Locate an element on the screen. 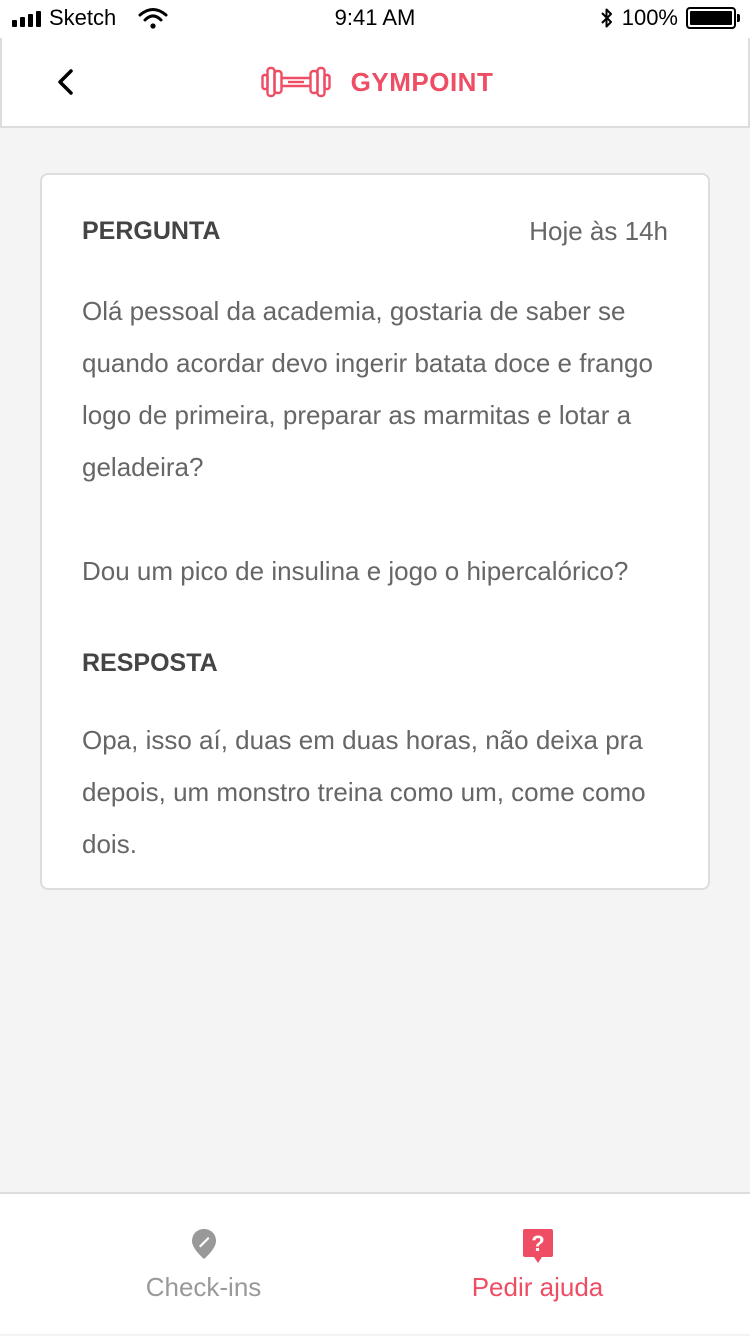  app-header: GYMPOINT is located at coordinates (375, 83).